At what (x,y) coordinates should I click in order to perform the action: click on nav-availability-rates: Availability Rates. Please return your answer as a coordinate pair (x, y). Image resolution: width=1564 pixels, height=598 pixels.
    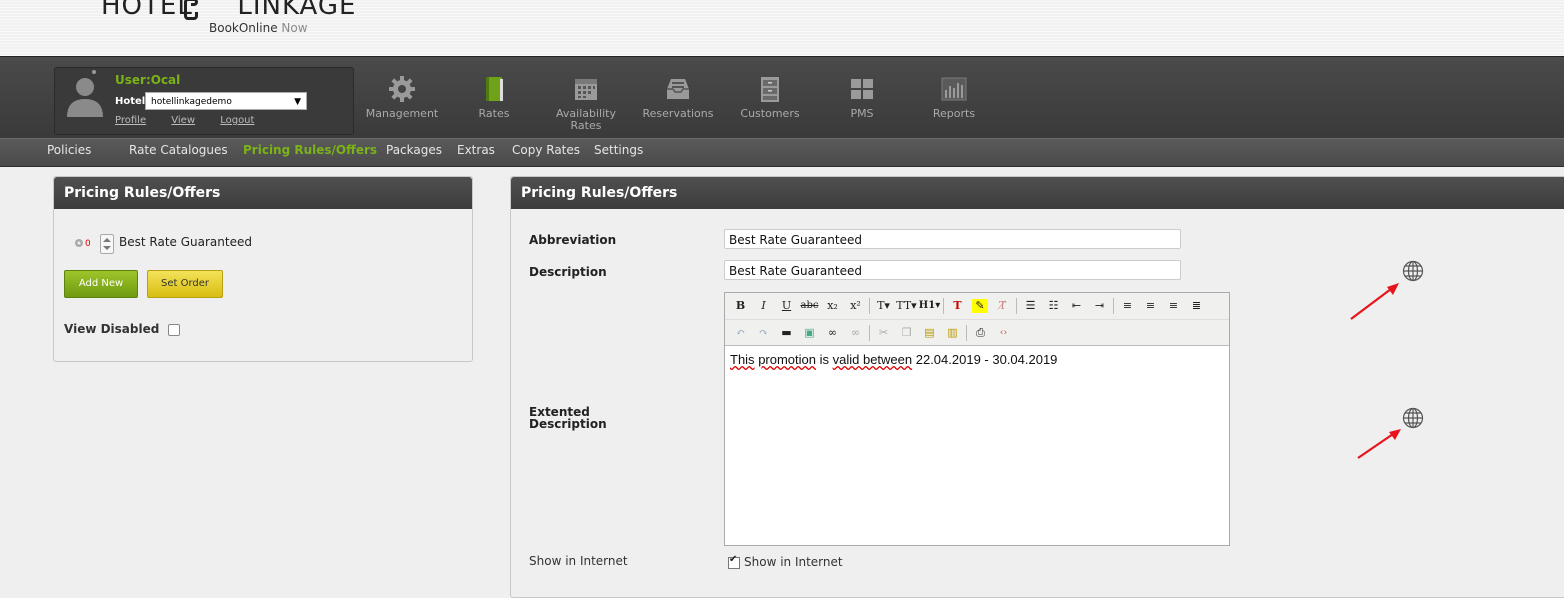
    Looking at the image, I should click on (586, 103).